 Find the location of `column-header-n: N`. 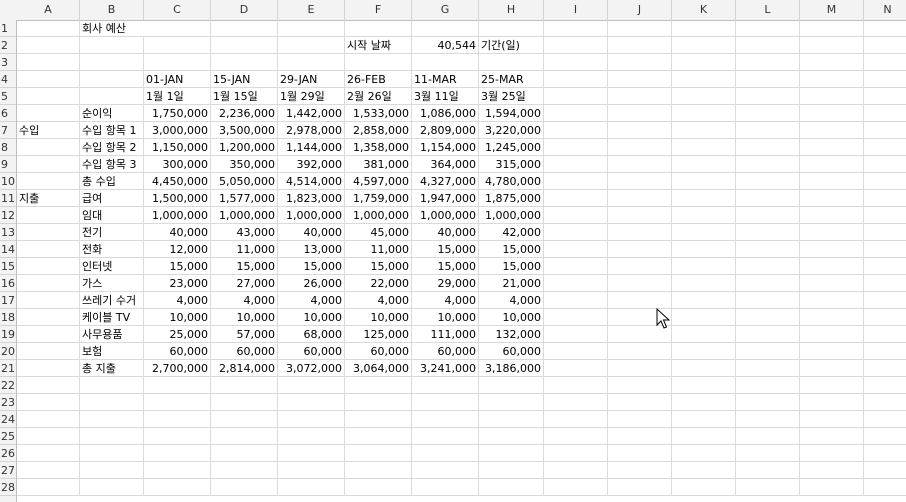

column-header-n: N is located at coordinates (885, 10).